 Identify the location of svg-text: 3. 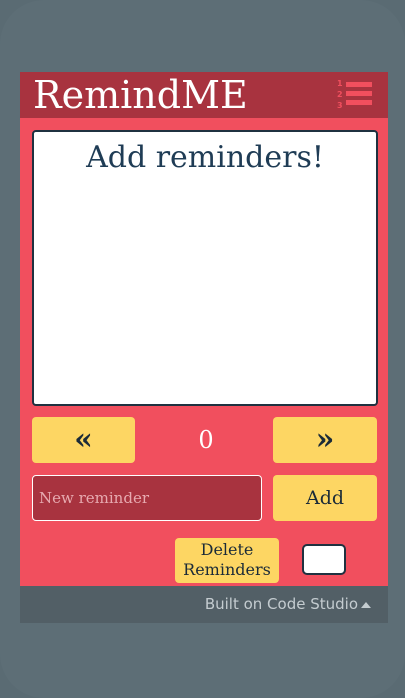
(340, 105).